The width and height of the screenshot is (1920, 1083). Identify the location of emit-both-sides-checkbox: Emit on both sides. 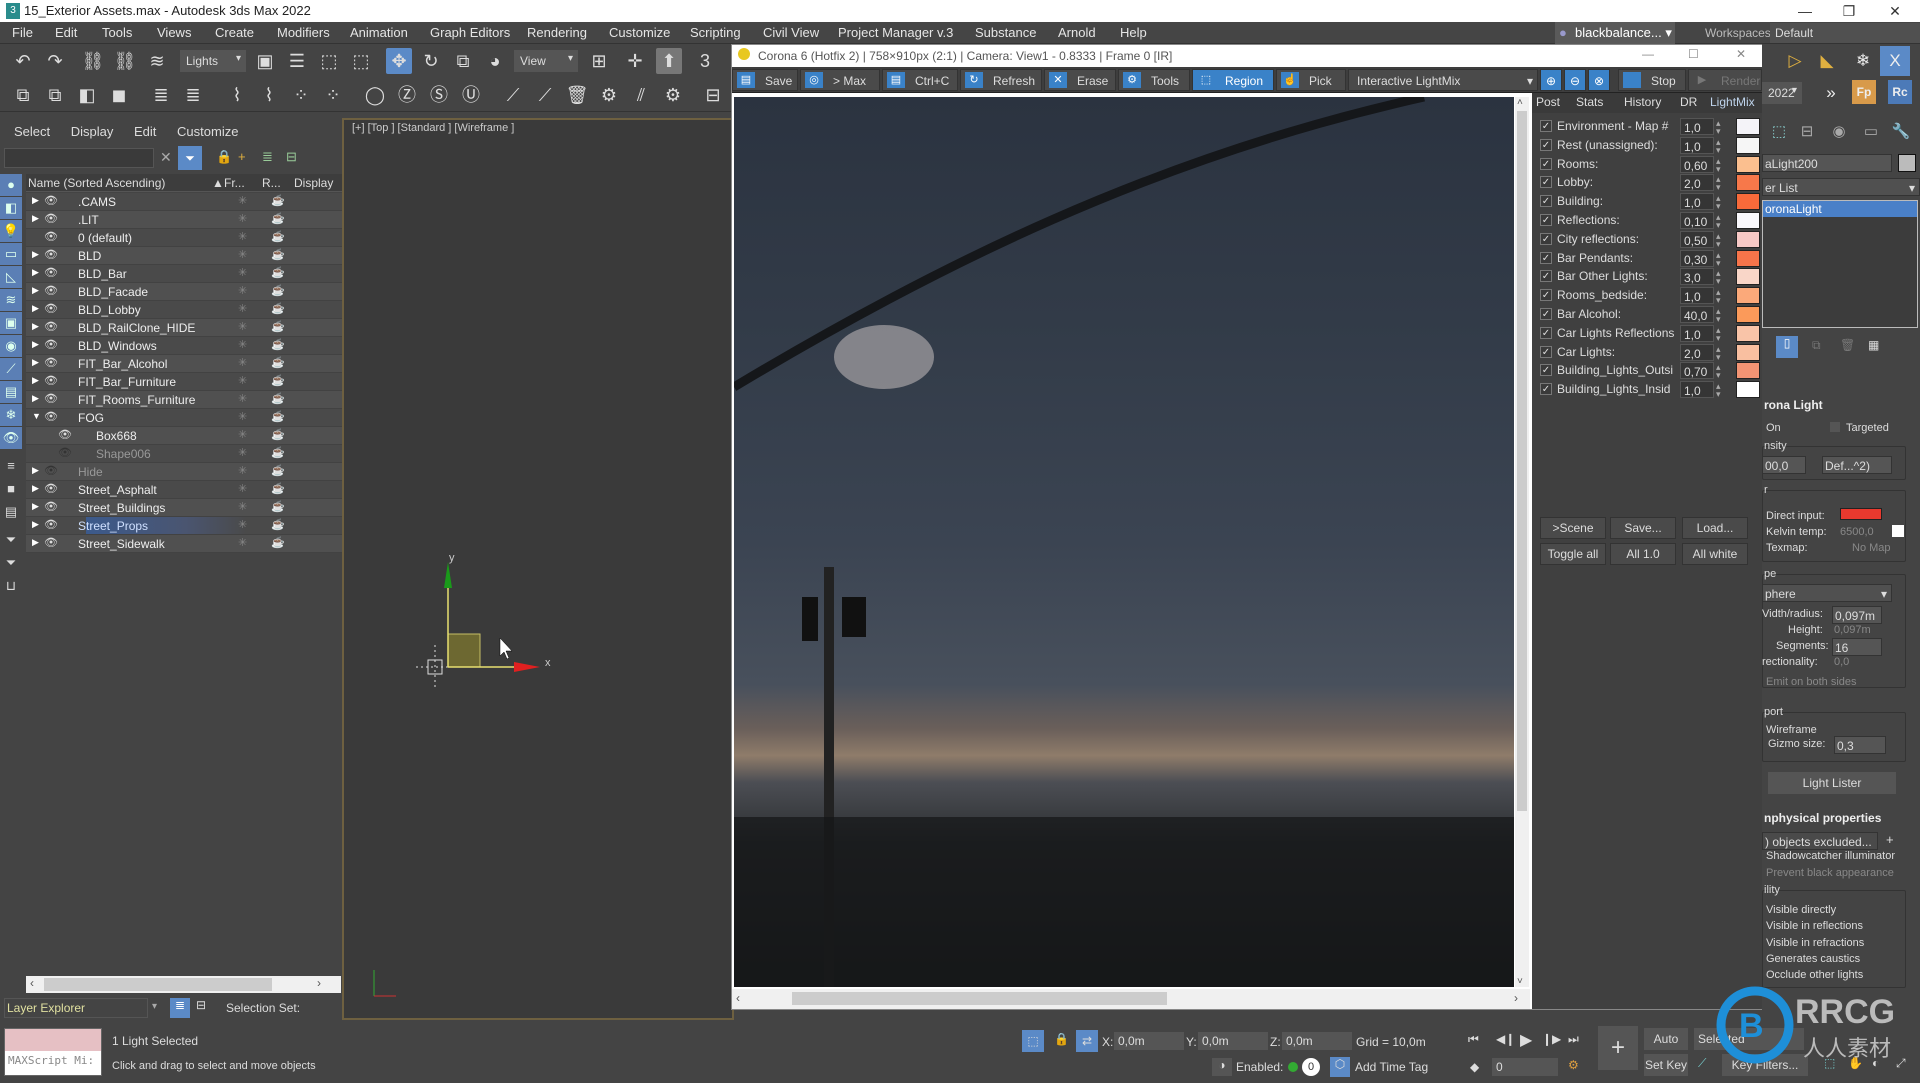
(1811, 682).